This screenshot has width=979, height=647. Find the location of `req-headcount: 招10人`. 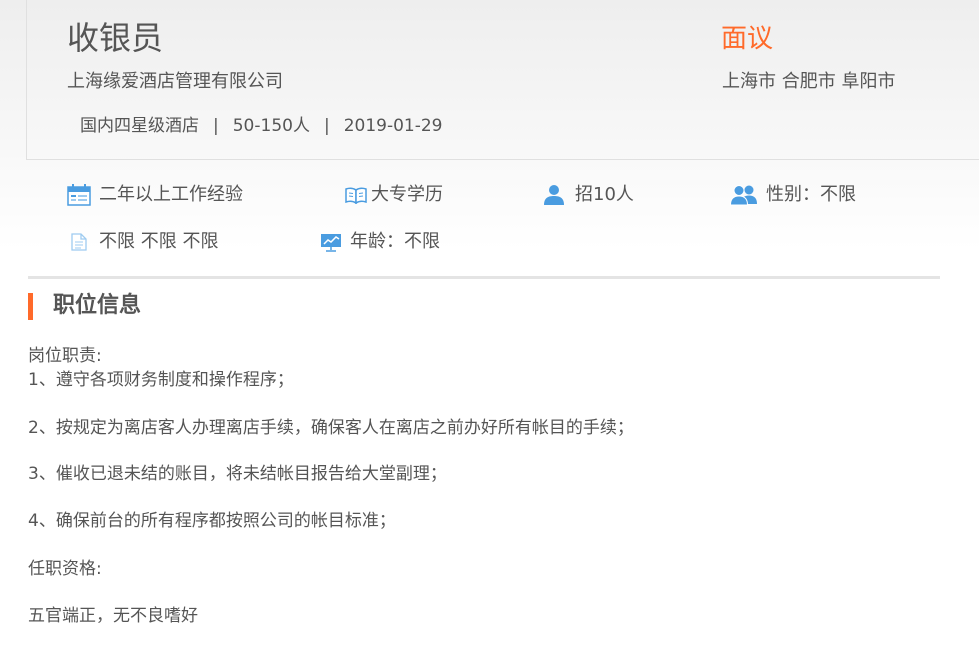

req-headcount: 招10人 is located at coordinates (588, 195).